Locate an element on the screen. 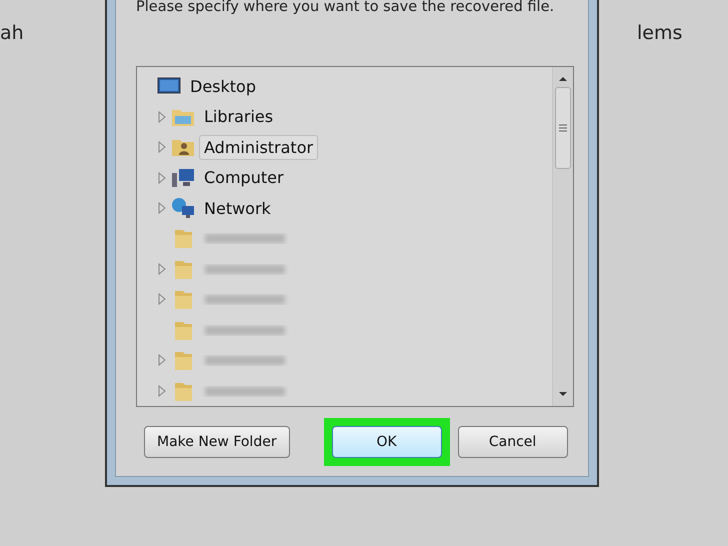  dialog-button: Make New Folder is located at coordinates (217, 442).